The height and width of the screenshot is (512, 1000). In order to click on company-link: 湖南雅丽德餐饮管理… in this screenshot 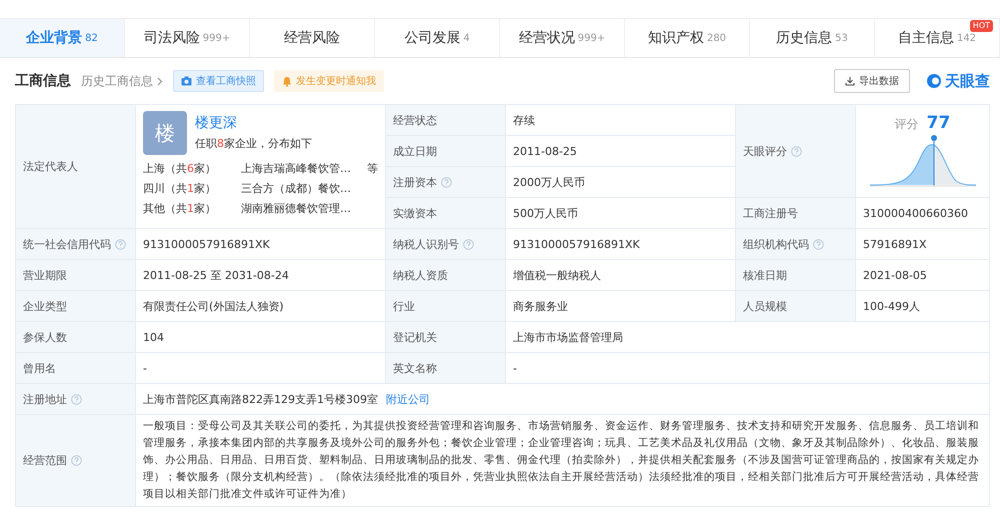, I will do `click(309, 209)`.